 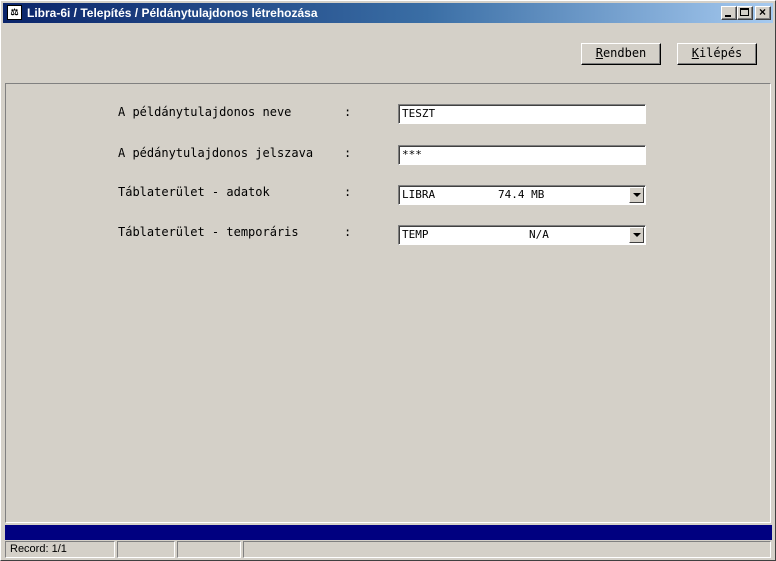 I want to click on ok-button: Rendben, so click(x=621, y=54).